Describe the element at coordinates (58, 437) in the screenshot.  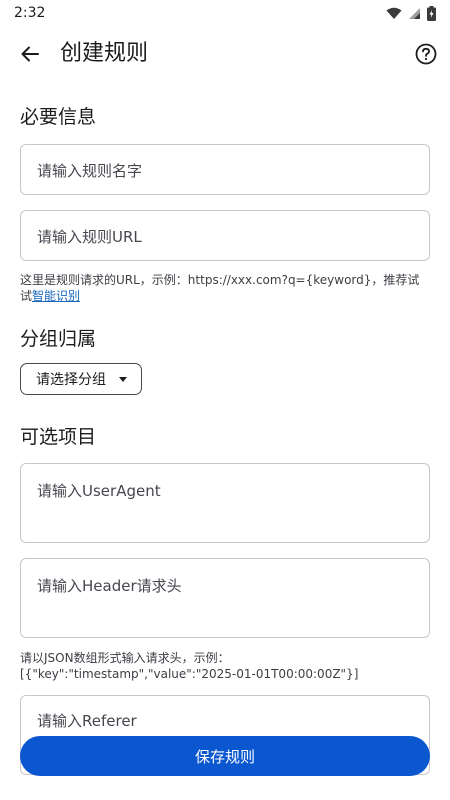
I see `section-title-optional: 可选项目` at that location.